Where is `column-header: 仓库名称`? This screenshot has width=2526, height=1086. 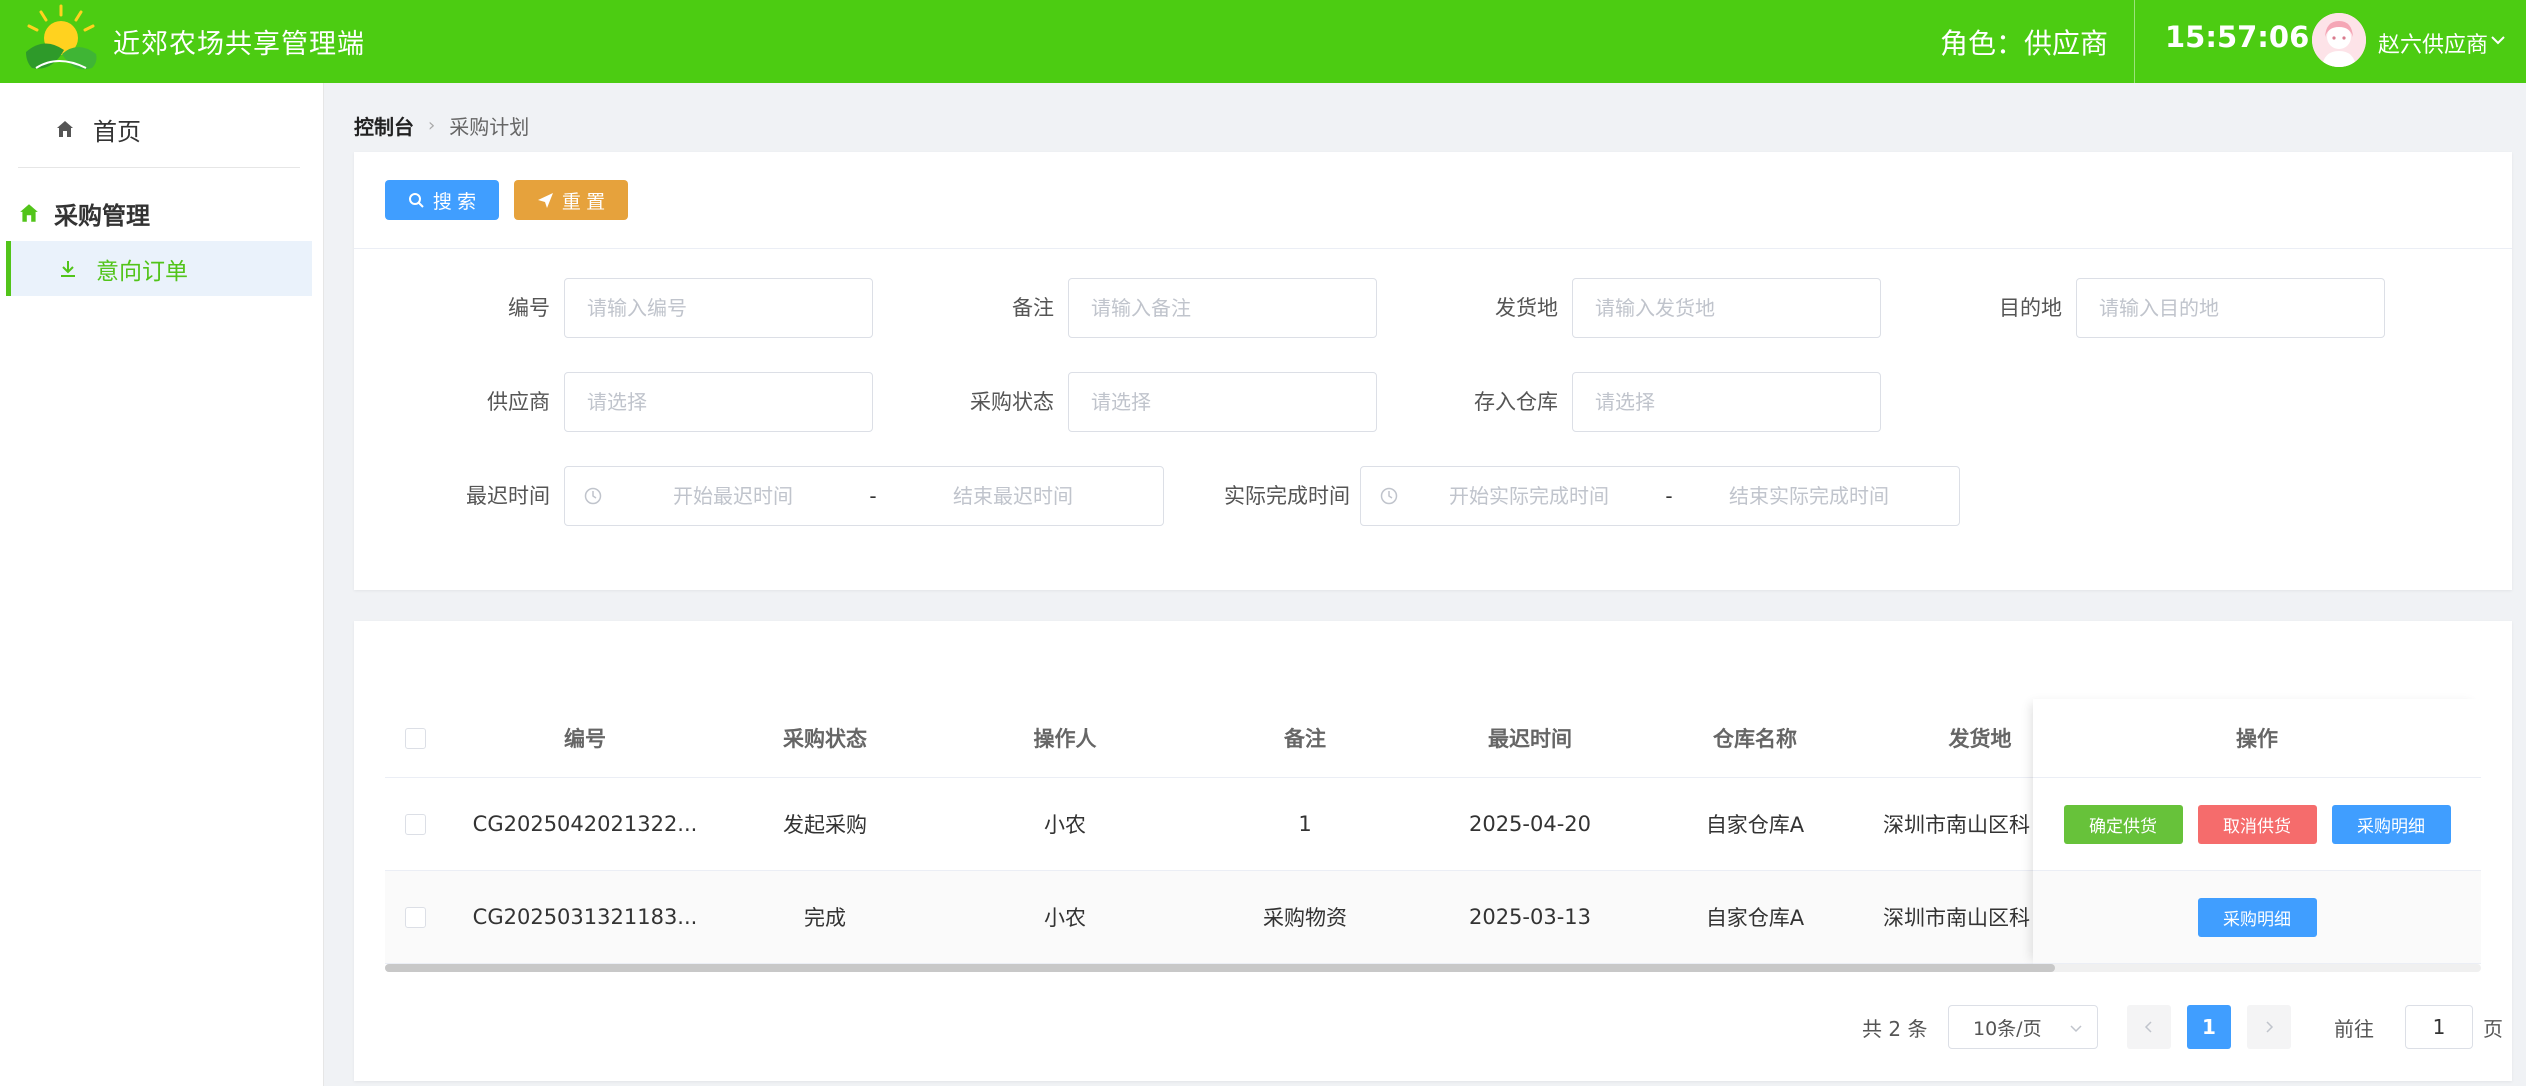
column-header: 仓库名称 is located at coordinates (1755, 739).